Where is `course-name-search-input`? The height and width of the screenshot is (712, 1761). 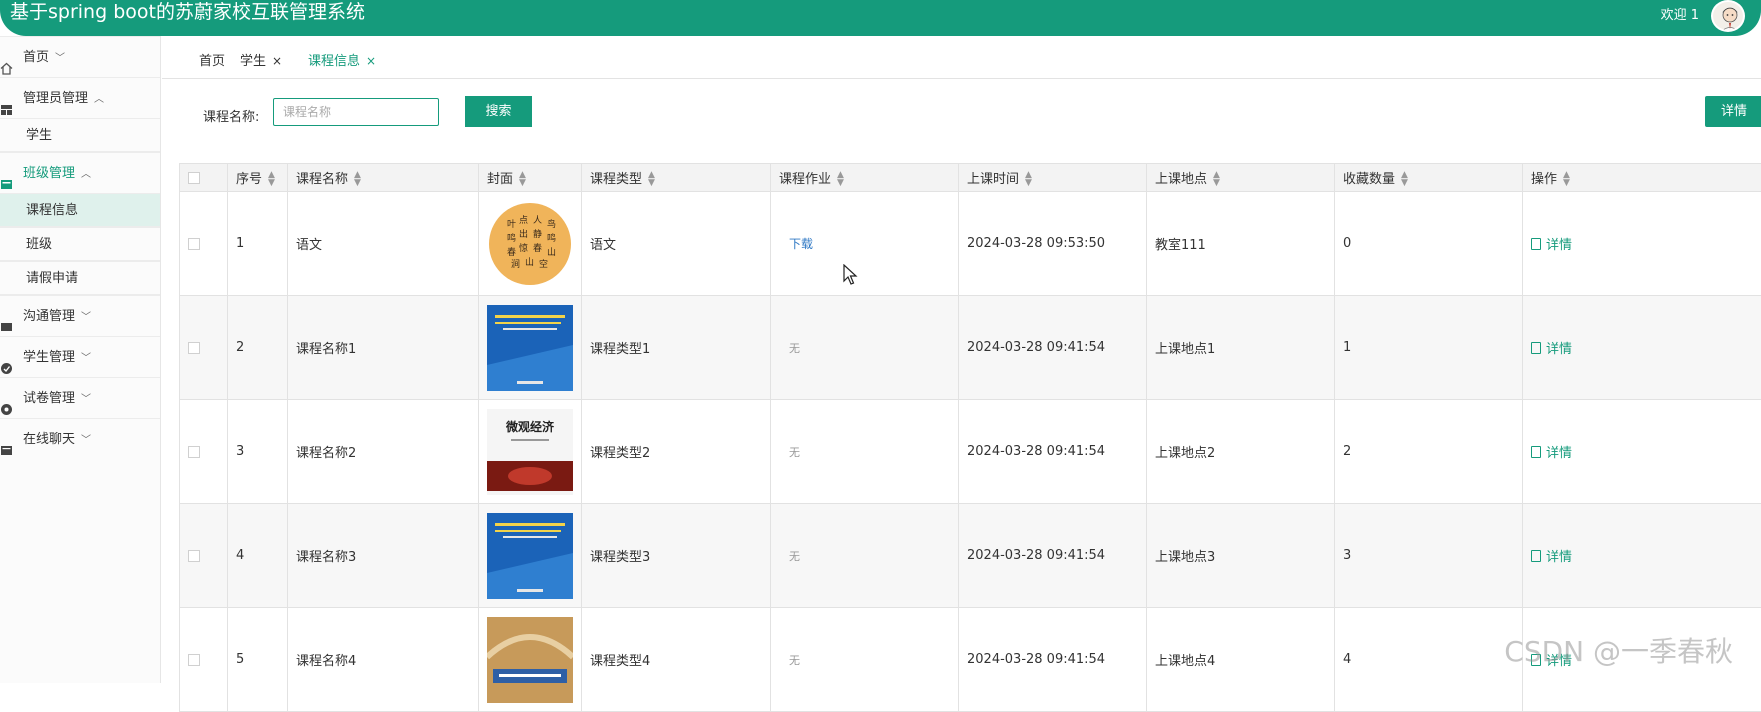 course-name-search-input is located at coordinates (356, 112).